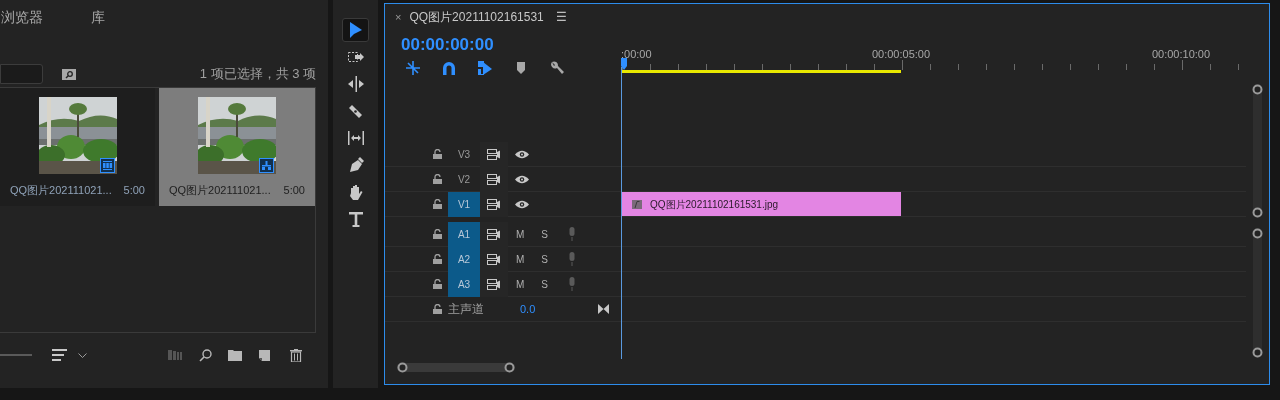 The height and width of the screenshot is (400, 1280). I want to click on list-view-icon, so click(59, 355).